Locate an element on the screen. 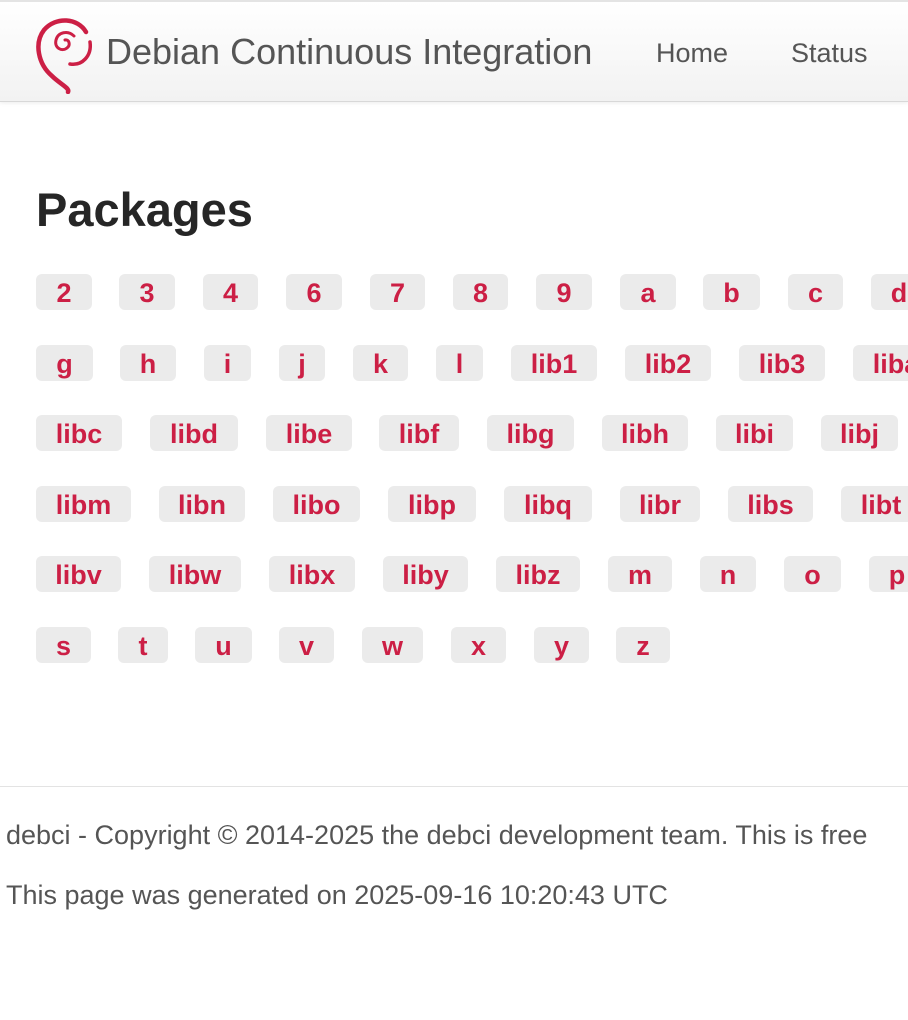 Image resolution: width=908 pixels, height=1020 pixels. letter-link-s: s is located at coordinates (63, 645).